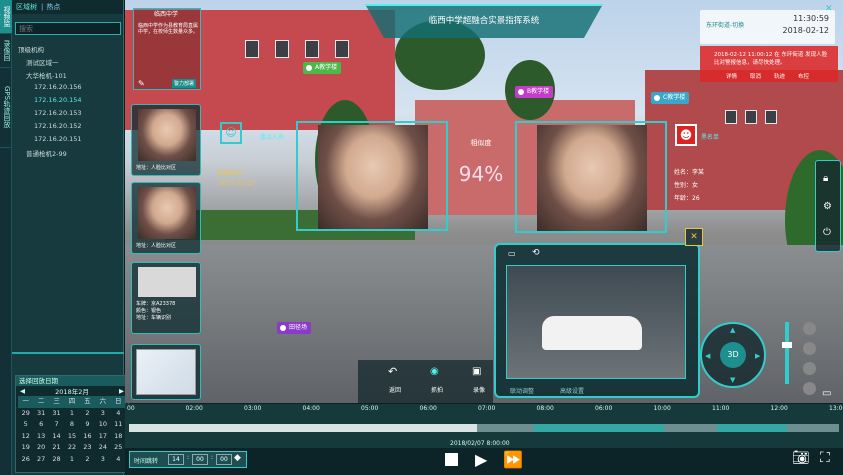  I want to click on police-deploy-button: 警力部署, so click(184, 83).